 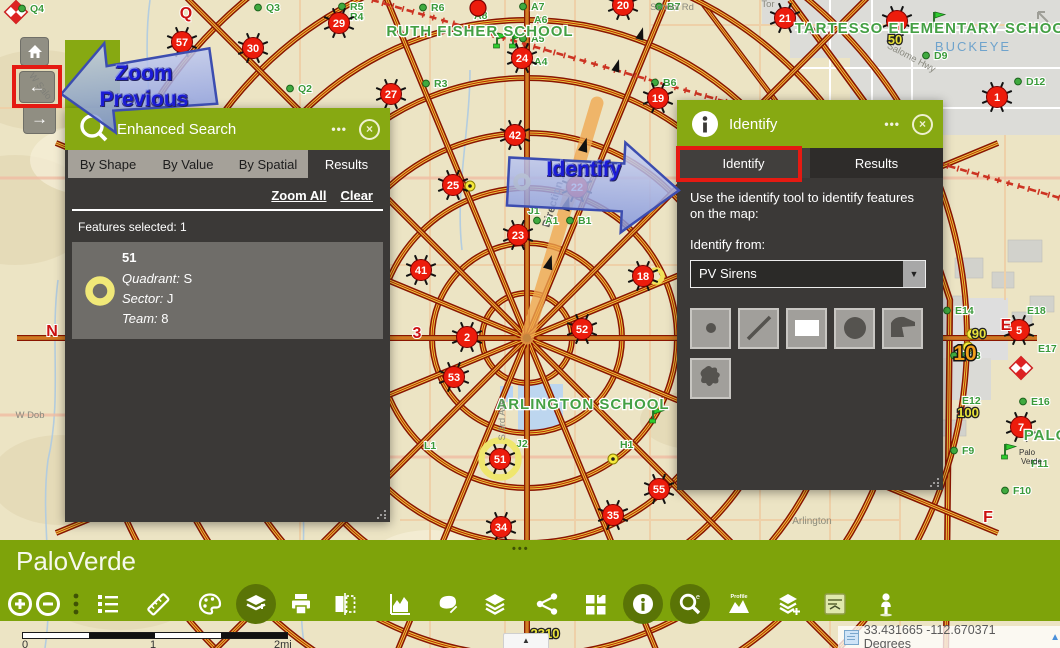 I want to click on identify-by-line-button, so click(x=758, y=328).